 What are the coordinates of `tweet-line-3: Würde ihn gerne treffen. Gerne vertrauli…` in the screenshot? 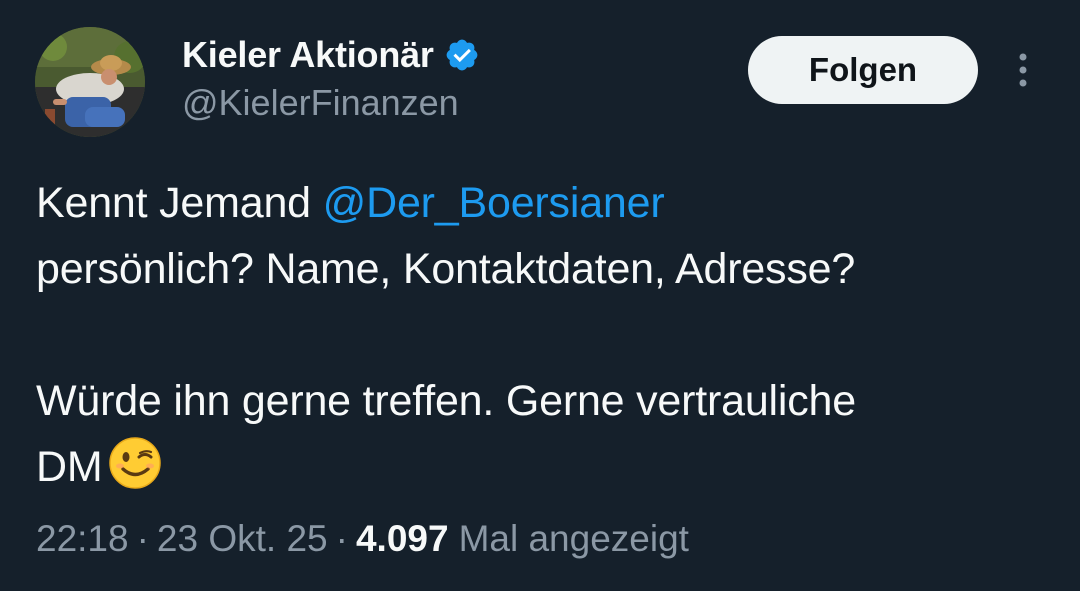 It's located at (446, 401).